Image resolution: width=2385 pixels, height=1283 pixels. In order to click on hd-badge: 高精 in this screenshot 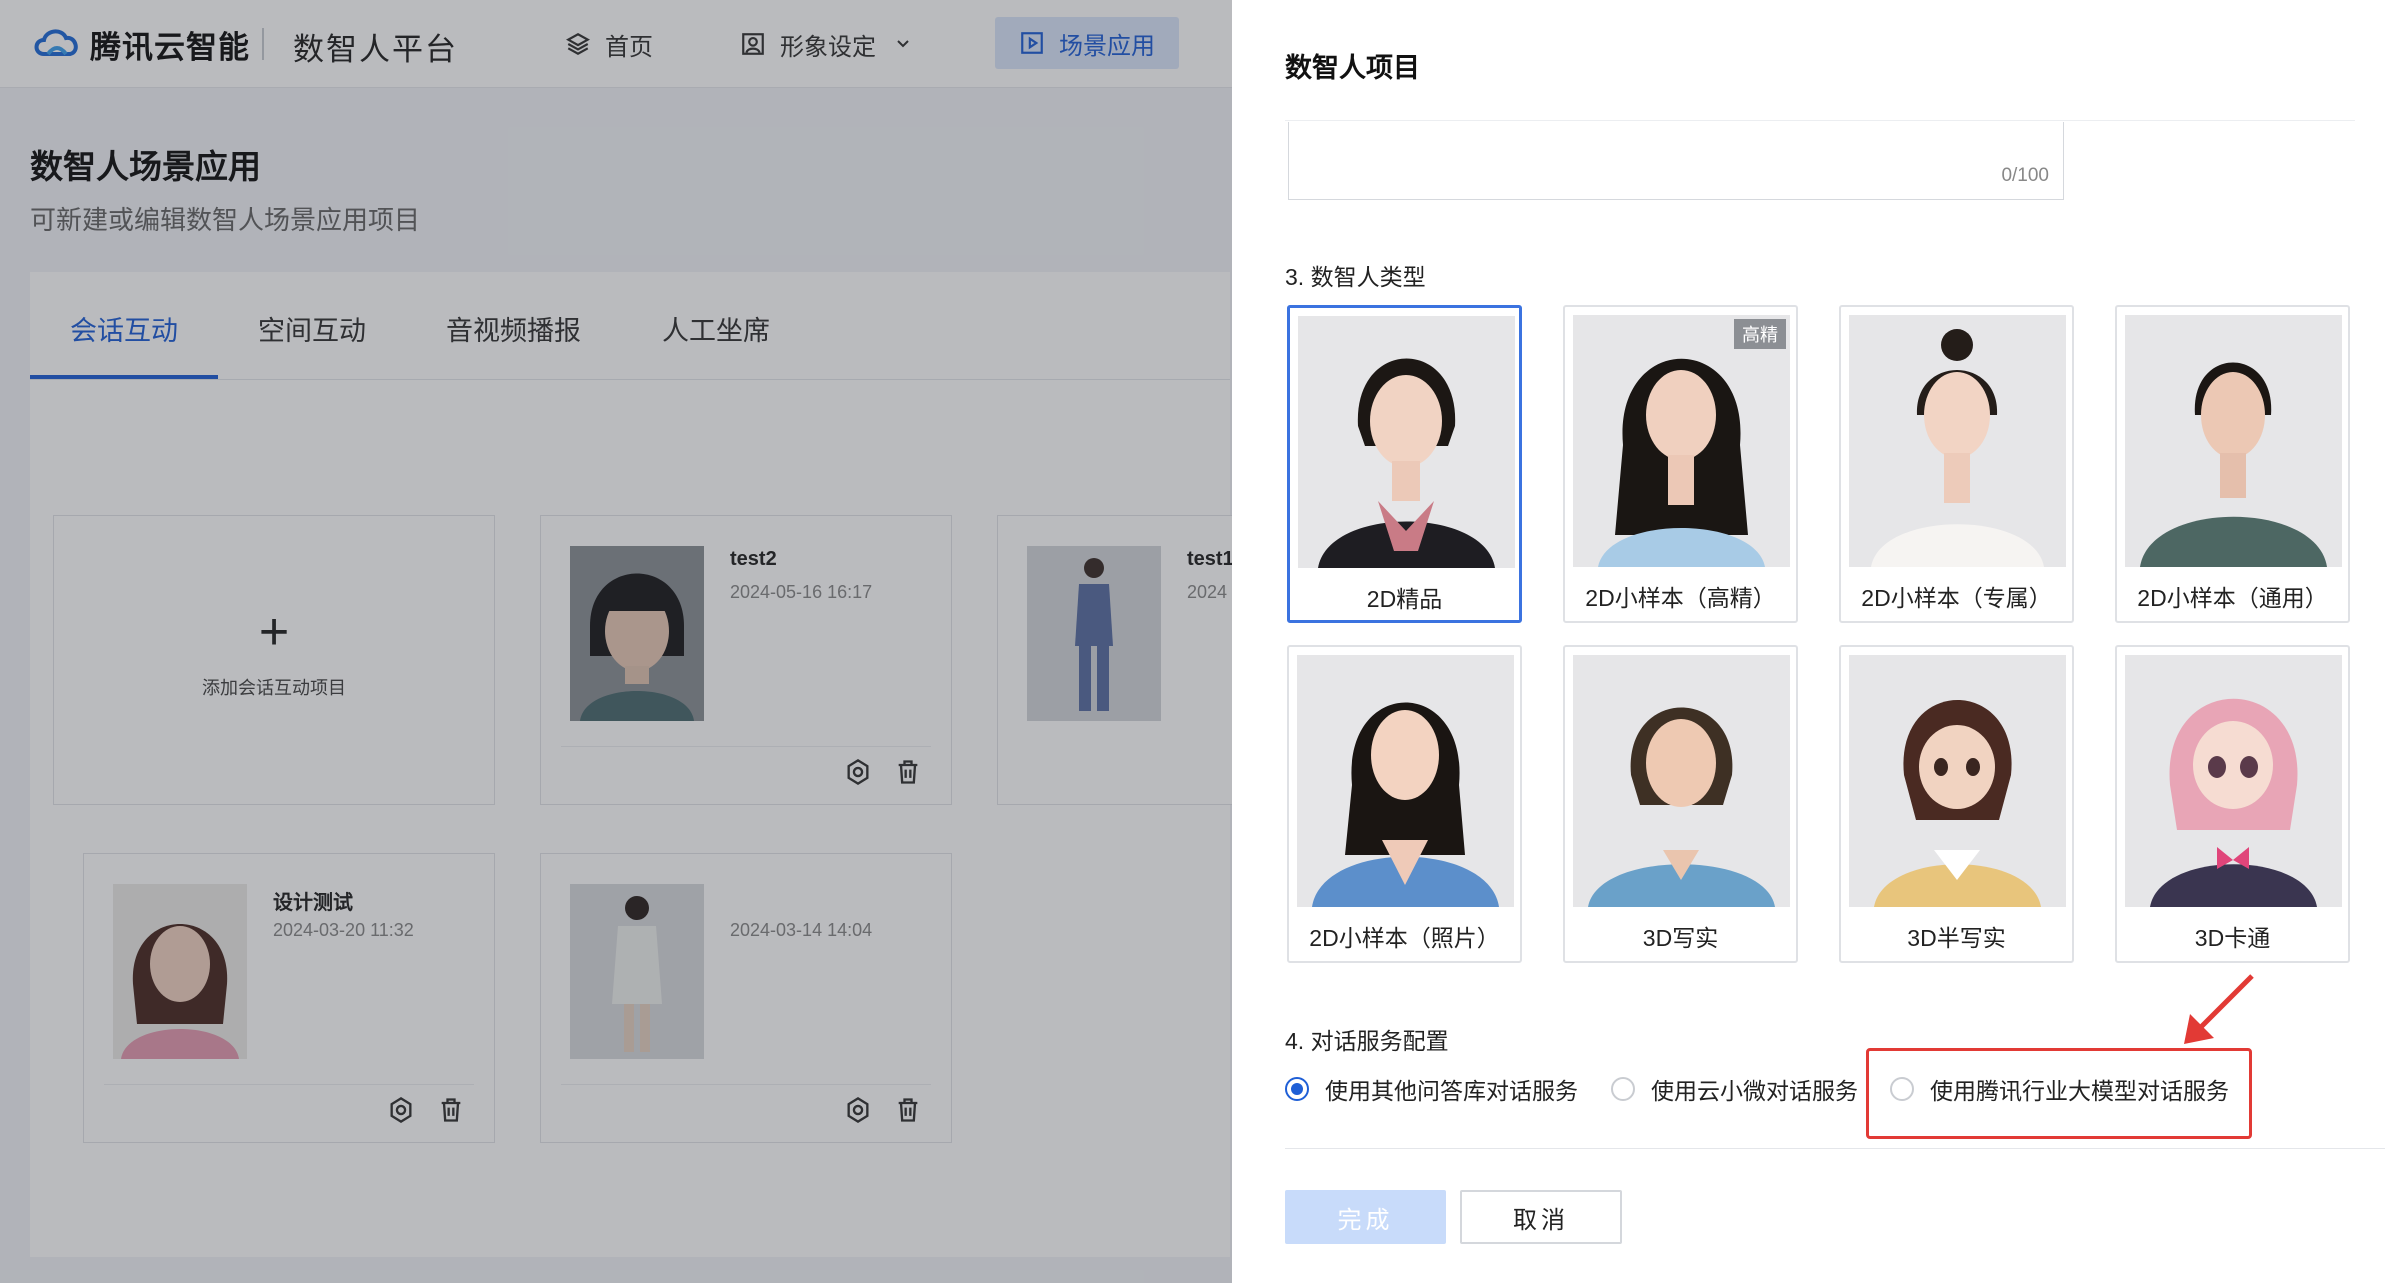, I will do `click(1760, 334)`.